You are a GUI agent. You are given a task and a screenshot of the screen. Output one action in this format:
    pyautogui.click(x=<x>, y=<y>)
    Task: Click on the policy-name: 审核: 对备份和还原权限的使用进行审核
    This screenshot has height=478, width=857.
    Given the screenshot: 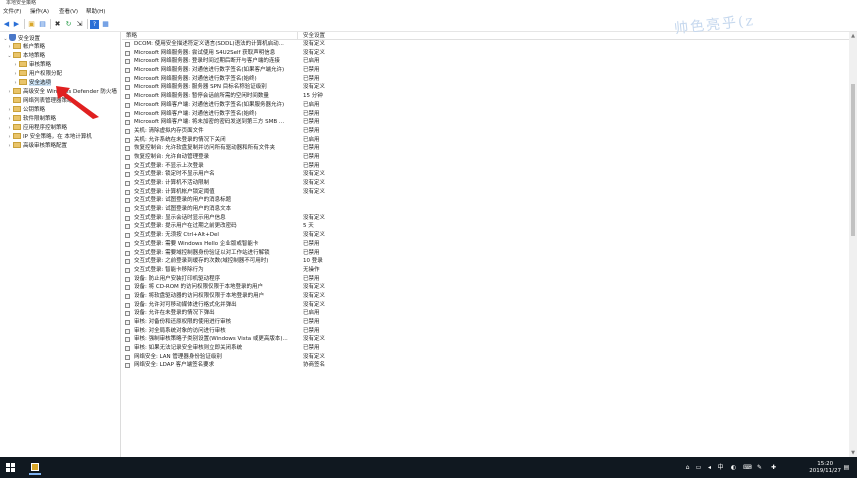 What is the action you would take?
    pyautogui.click(x=183, y=322)
    